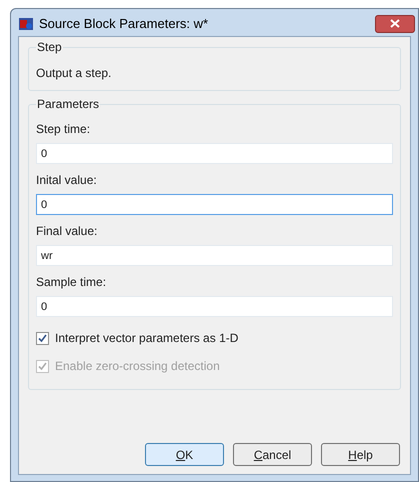  What do you see at coordinates (26, 24) in the screenshot?
I see `app-icon` at bounding box center [26, 24].